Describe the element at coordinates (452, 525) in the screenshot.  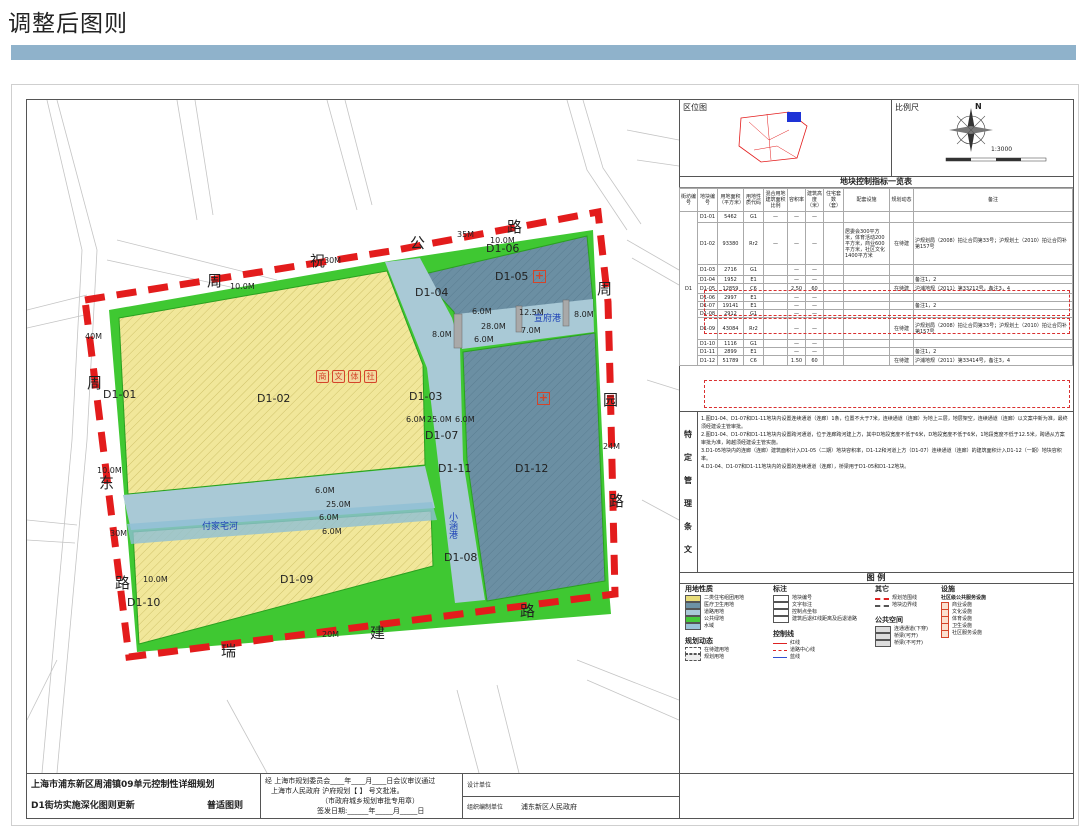
I see `river-label: 小涵港` at that location.